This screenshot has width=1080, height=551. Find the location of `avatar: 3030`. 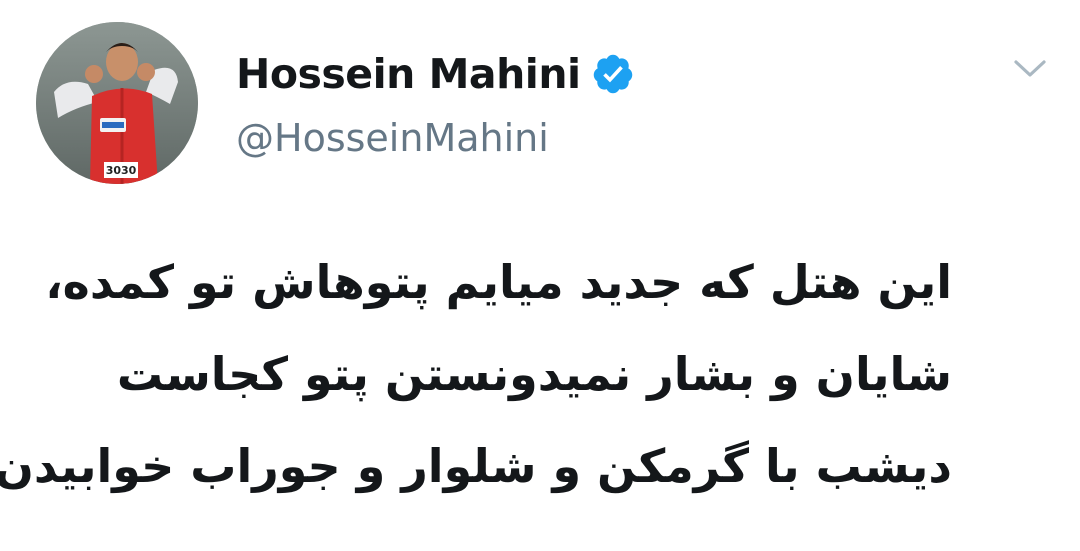

avatar: 3030 is located at coordinates (117, 103).